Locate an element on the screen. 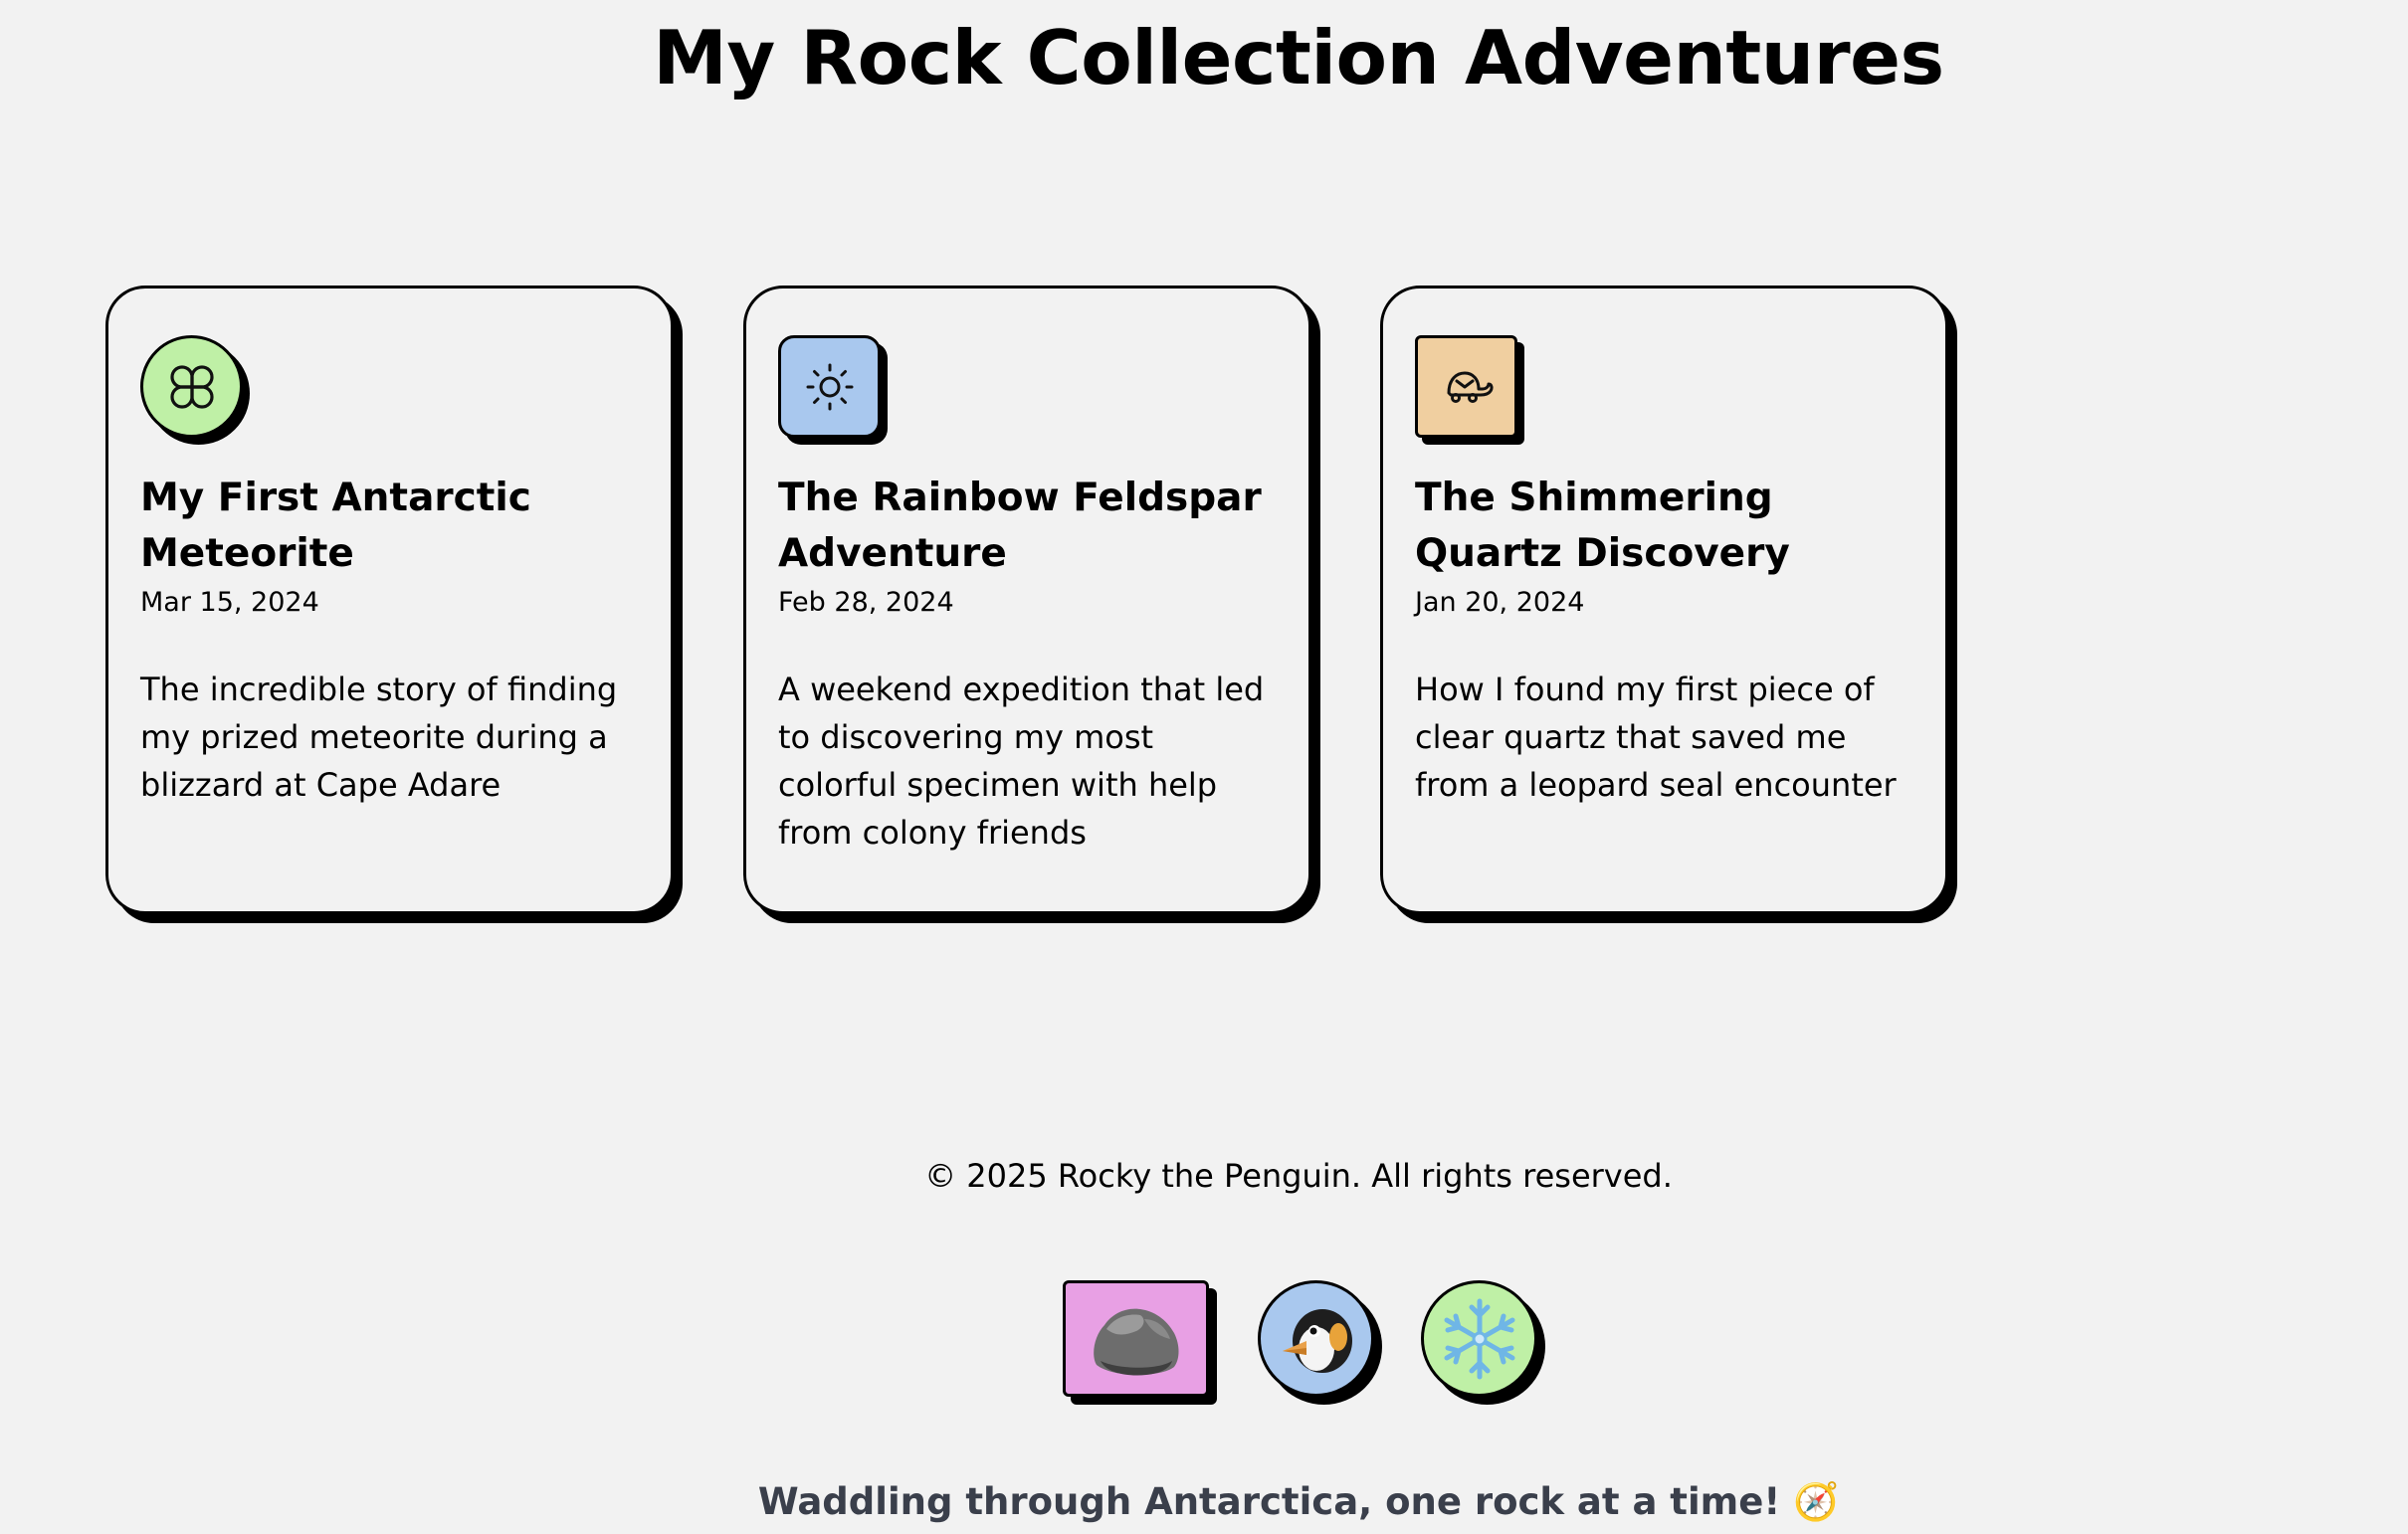 This screenshot has width=2408, height=1534. snowflake-icon is located at coordinates (1479, 1339).